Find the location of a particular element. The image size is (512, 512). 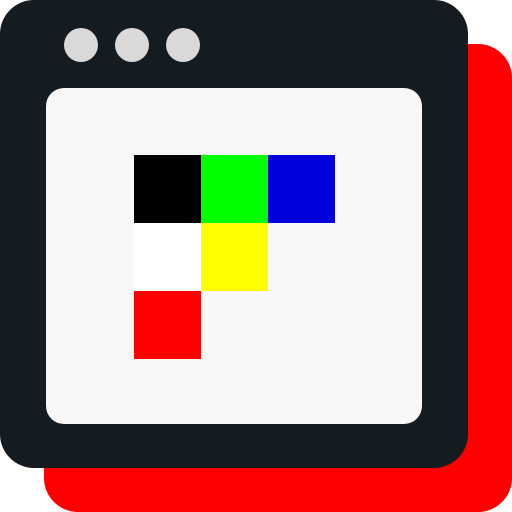

window-controls is located at coordinates (132, 45).